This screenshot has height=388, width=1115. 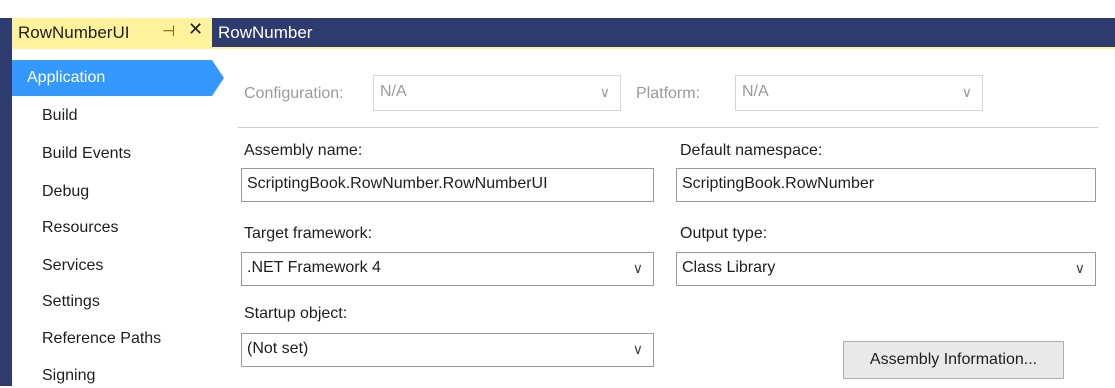 What do you see at coordinates (886, 185) in the screenshot?
I see `default-namespace-field: ScriptingBook.RowNumber` at bounding box center [886, 185].